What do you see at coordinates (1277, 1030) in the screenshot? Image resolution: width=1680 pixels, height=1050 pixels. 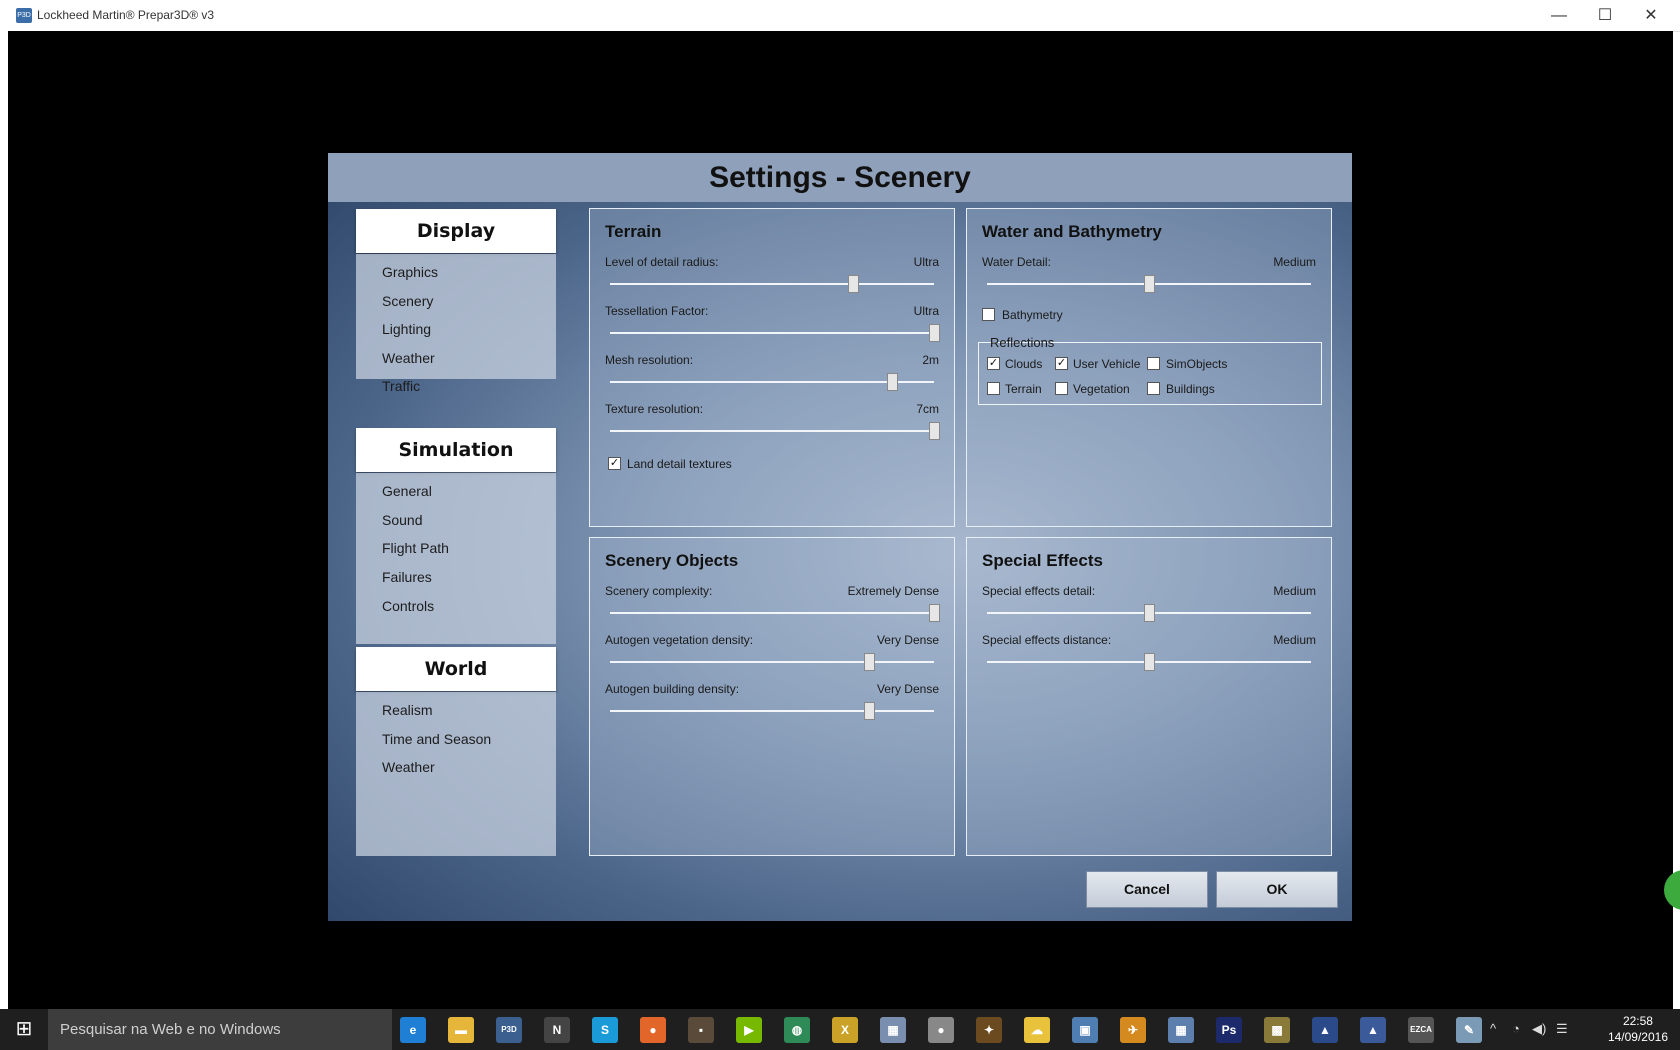 I see `app-icon: ▩` at bounding box center [1277, 1030].